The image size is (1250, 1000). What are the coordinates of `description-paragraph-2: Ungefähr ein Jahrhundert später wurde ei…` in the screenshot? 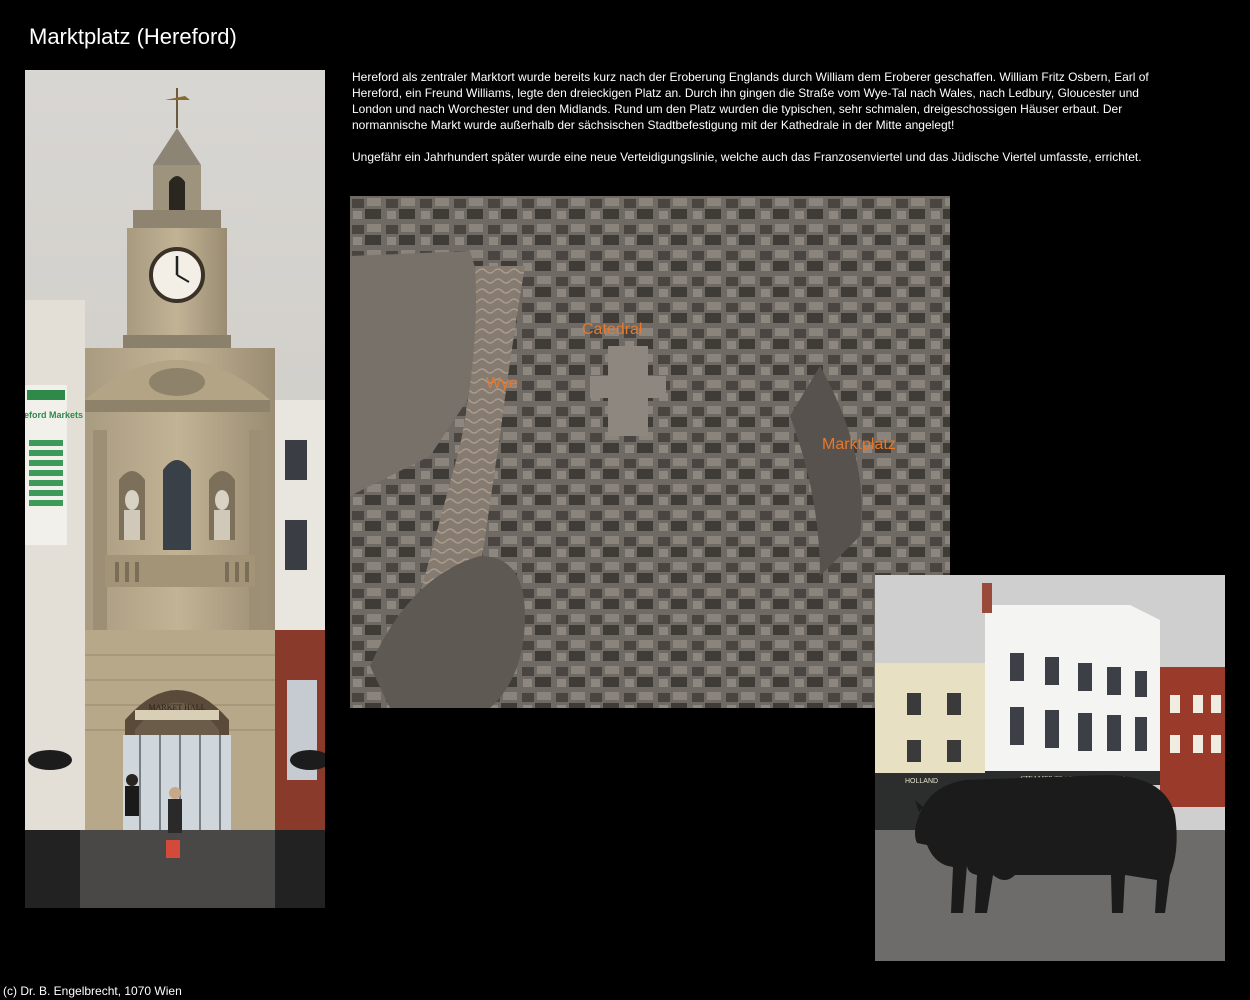 It's located at (747, 157).